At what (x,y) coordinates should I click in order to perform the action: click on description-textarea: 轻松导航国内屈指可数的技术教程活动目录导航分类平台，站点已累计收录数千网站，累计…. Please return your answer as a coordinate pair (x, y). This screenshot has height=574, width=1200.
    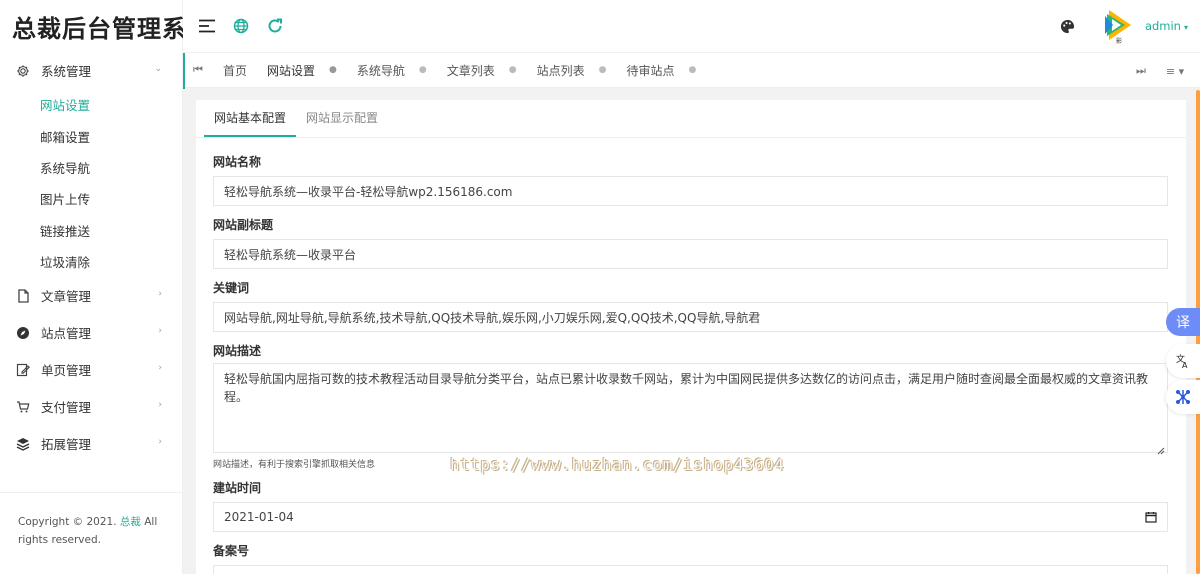
    Looking at the image, I should click on (690, 409).